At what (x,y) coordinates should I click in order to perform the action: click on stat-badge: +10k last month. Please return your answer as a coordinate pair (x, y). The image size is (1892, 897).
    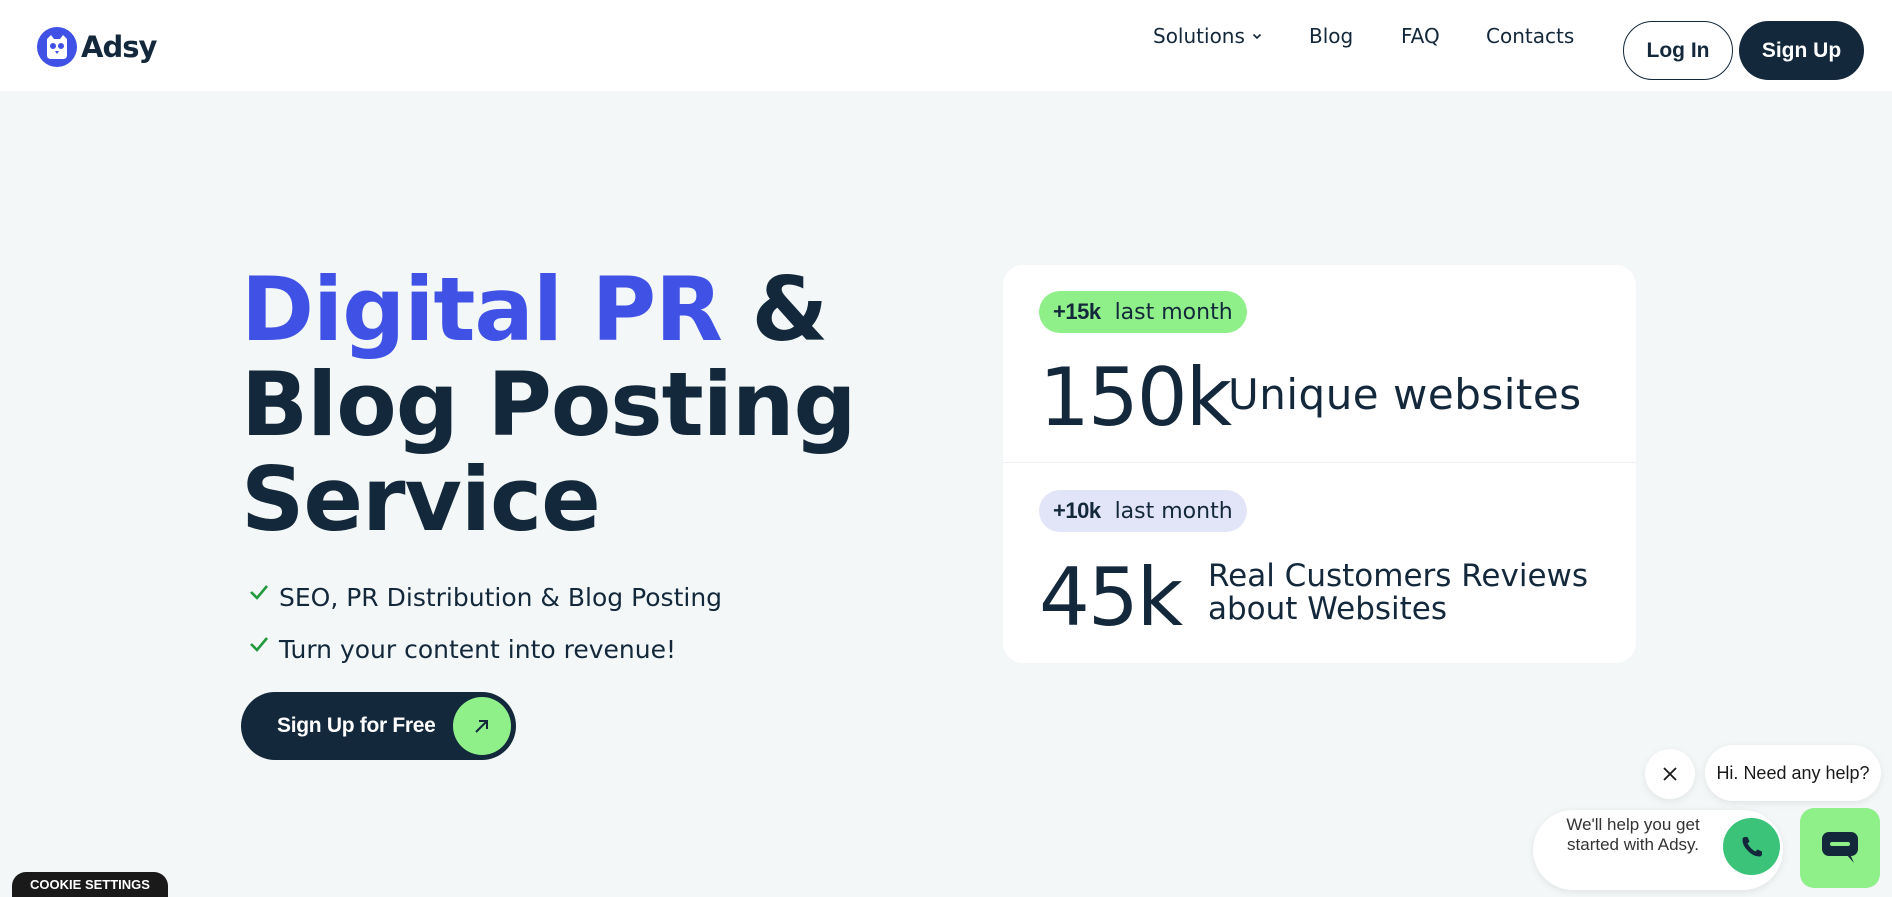
    Looking at the image, I should click on (1143, 511).